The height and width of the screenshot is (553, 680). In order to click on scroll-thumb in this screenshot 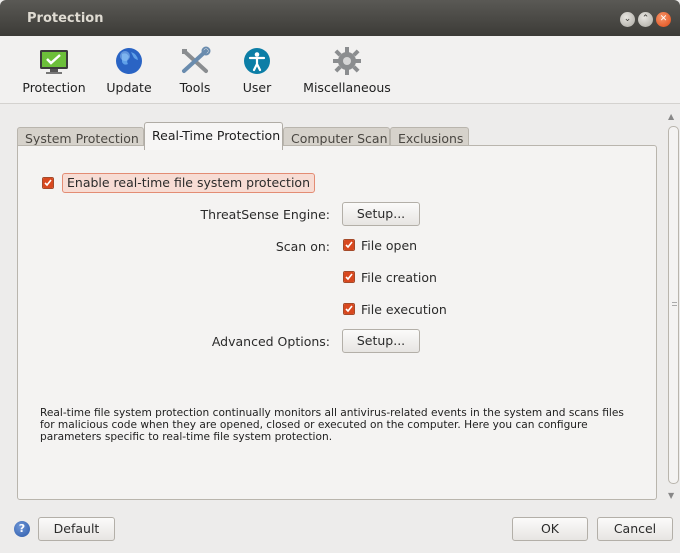, I will do `click(673, 305)`.